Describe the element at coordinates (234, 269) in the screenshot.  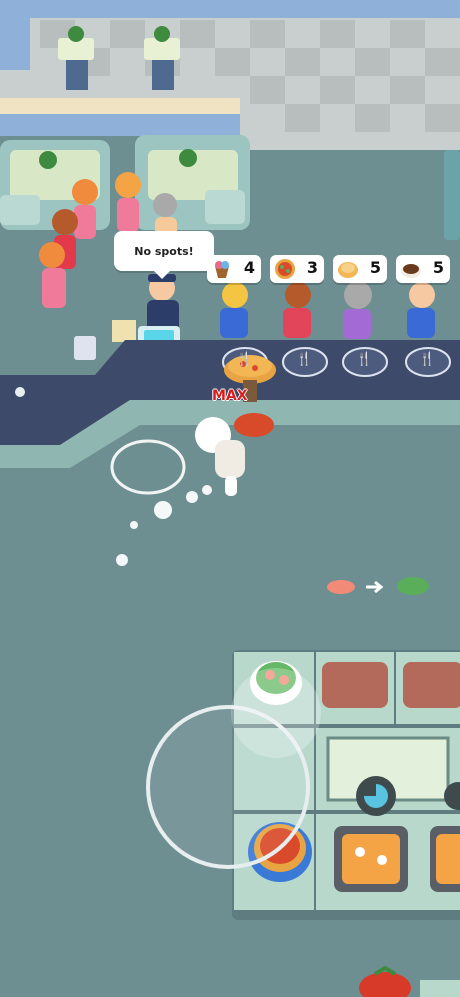
I see `order-badge: 4` at that location.